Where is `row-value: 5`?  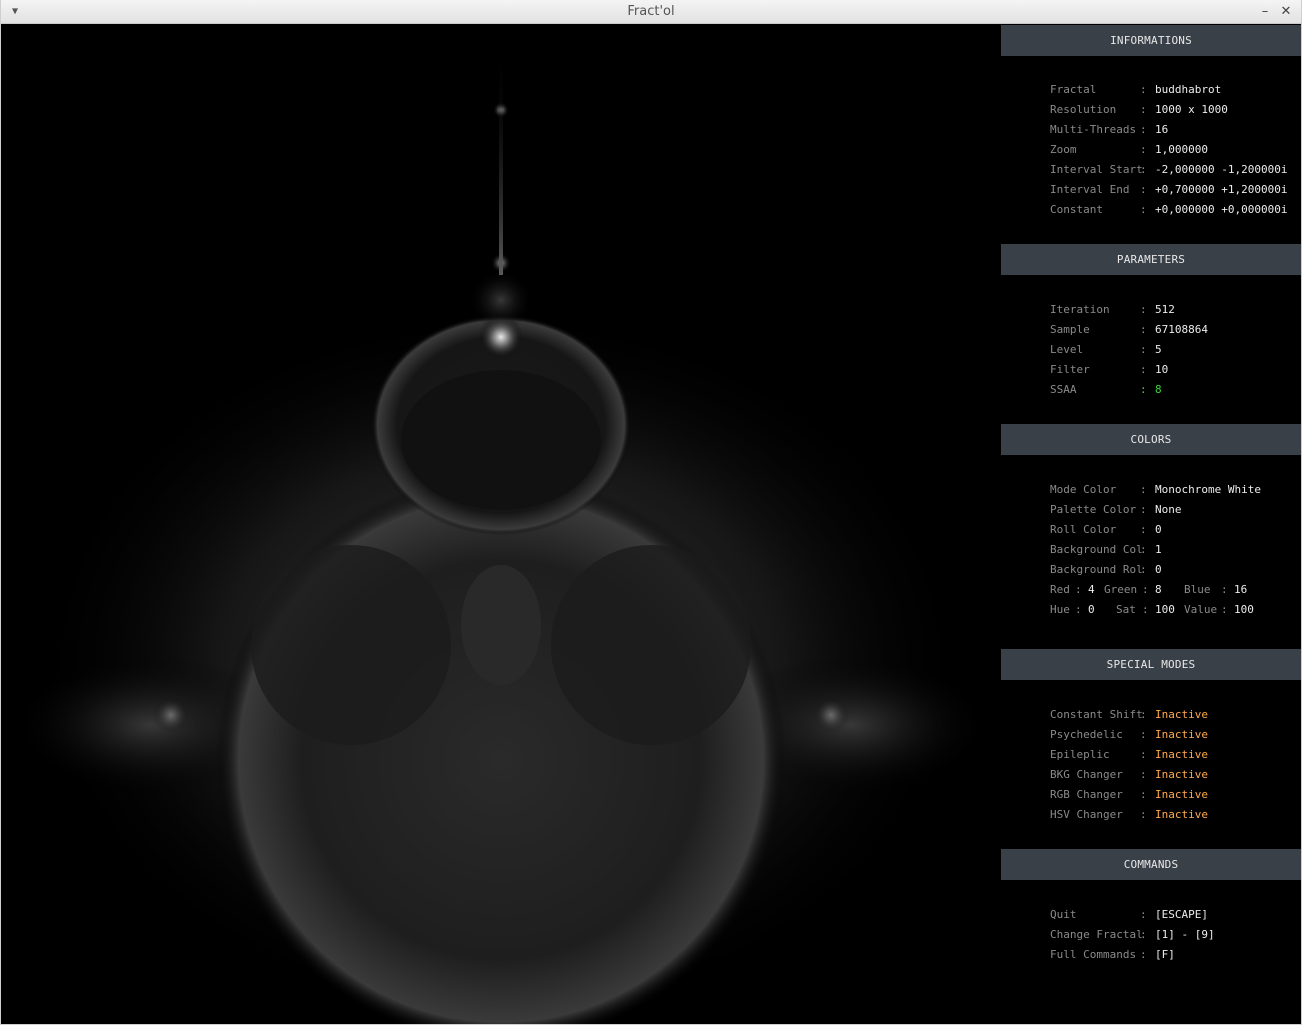
row-value: 5 is located at coordinates (1158, 349).